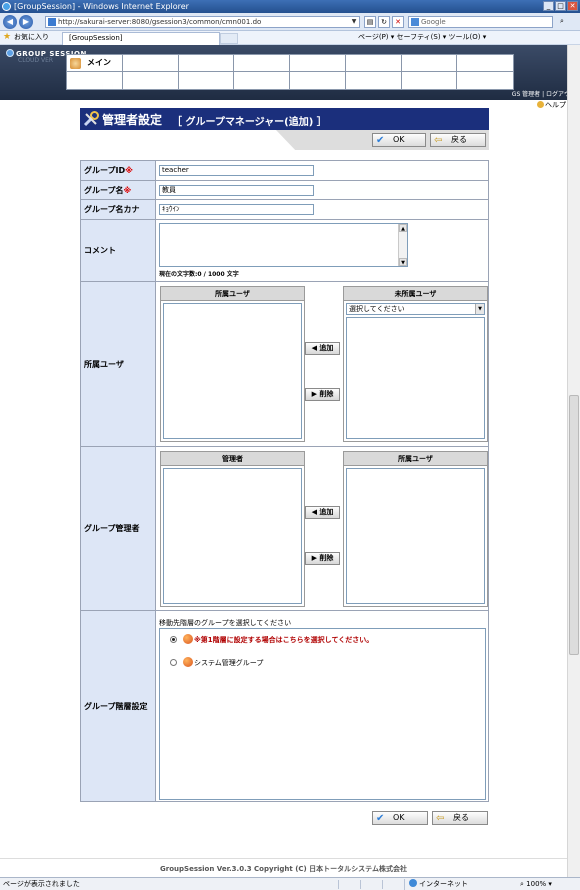 Image resolution: width=580 pixels, height=890 pixels. Describe the element at coordinates (562, 22) in the screenshot. I see `search-icon: ⌕` at that location.